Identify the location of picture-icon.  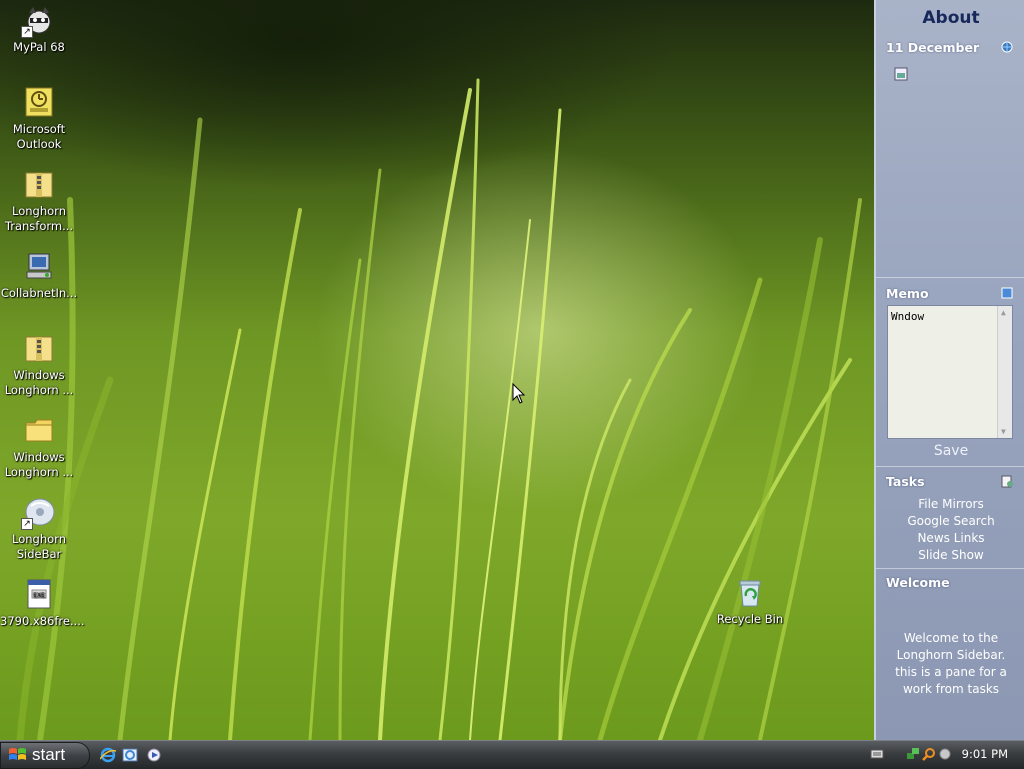
(901, 74).